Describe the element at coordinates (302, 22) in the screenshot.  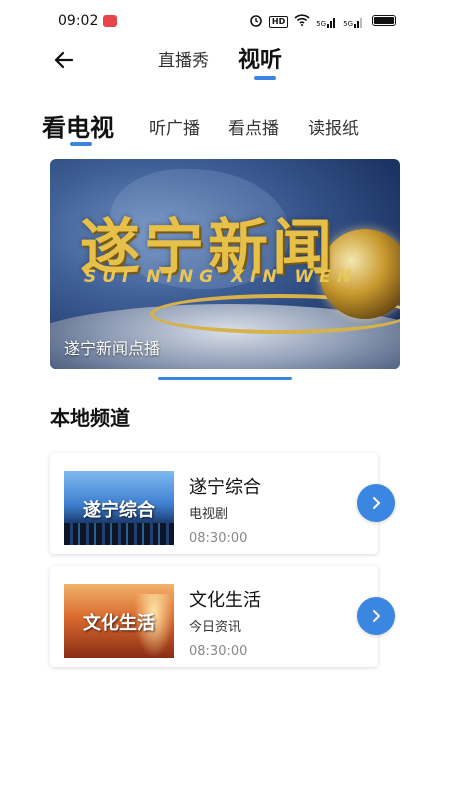
I see `wifi-icon` at that location.